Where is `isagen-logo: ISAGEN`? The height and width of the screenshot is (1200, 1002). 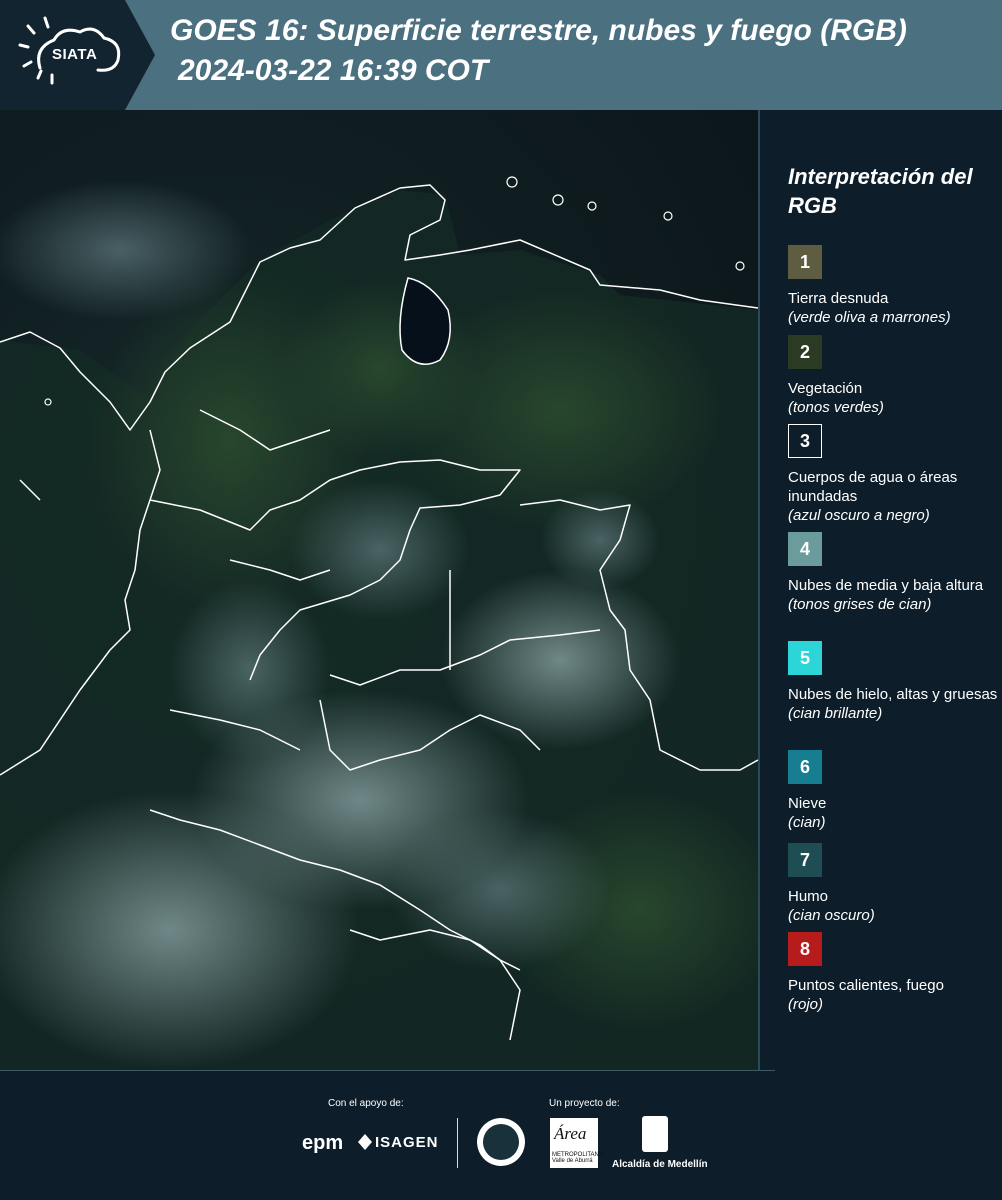 isagen-logo: ISAGEN is located at coordinates (407, 1142).